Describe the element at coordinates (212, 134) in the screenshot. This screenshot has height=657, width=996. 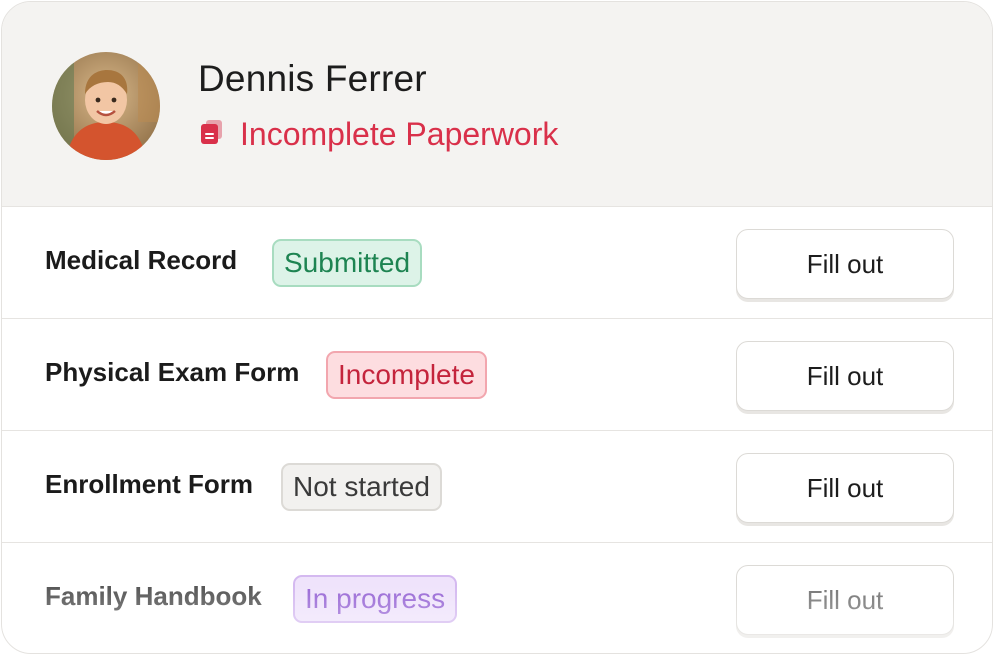
I see `document-icon` at that location.